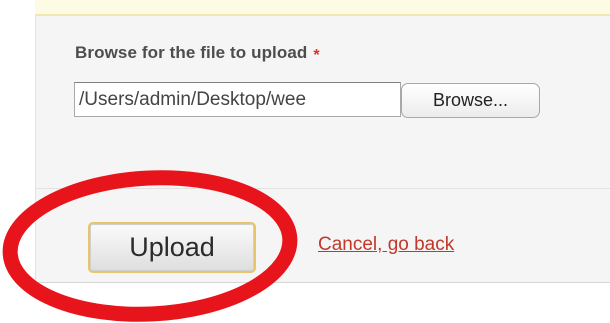 The image size is (610, 323). What do you see at coordinates (172, 247) in the screenshot?
I see `upload-button: Upload` at bounding box center [172, 247].